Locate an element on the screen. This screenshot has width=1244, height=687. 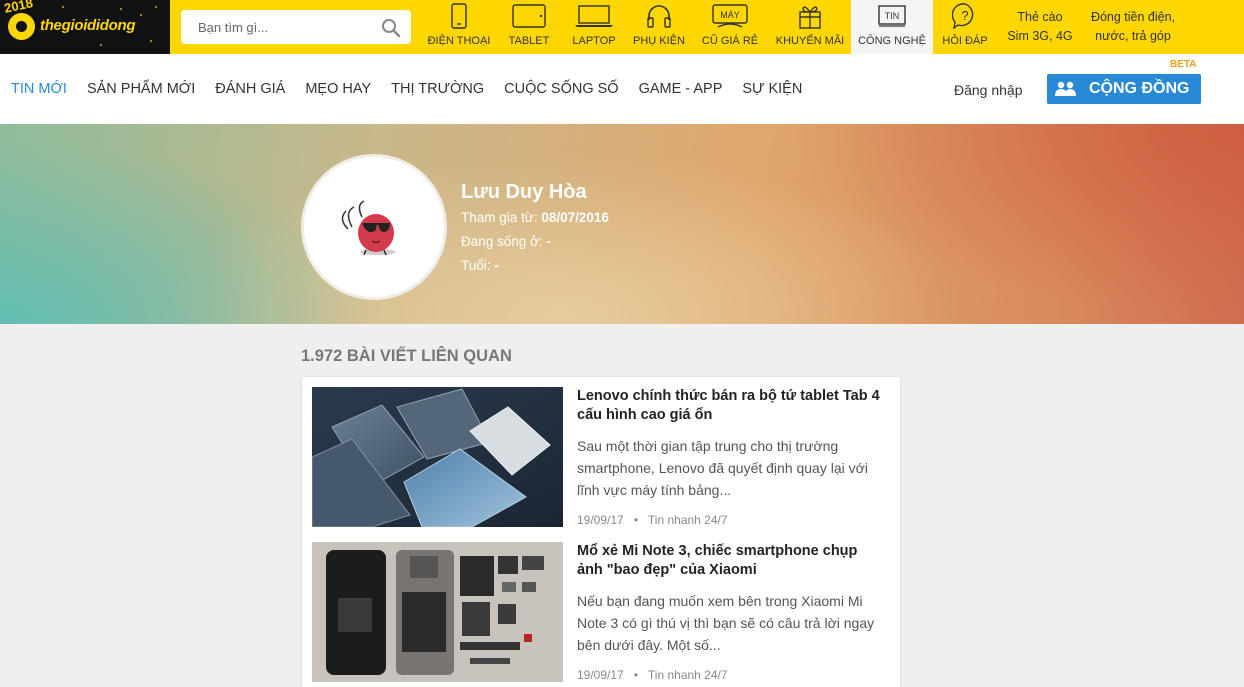
tablets-image is located at coordinates (437, 457).